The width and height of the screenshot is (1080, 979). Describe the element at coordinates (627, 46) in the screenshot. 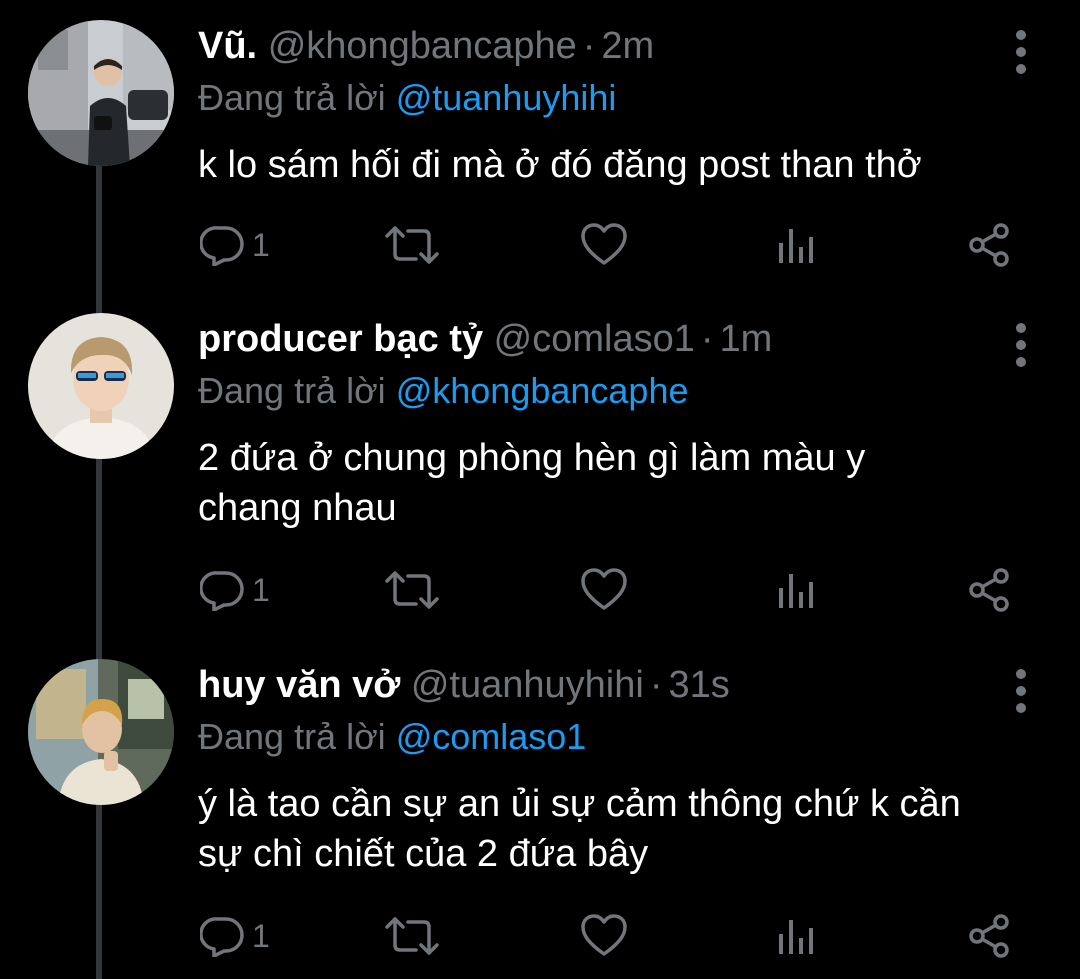

I see `timestamp: 2m` at that location.